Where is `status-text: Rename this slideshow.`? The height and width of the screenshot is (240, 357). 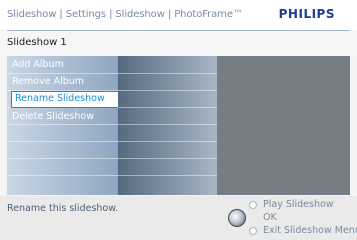 status-text: Rename this slideshow. is located at coordinates (63, 208).